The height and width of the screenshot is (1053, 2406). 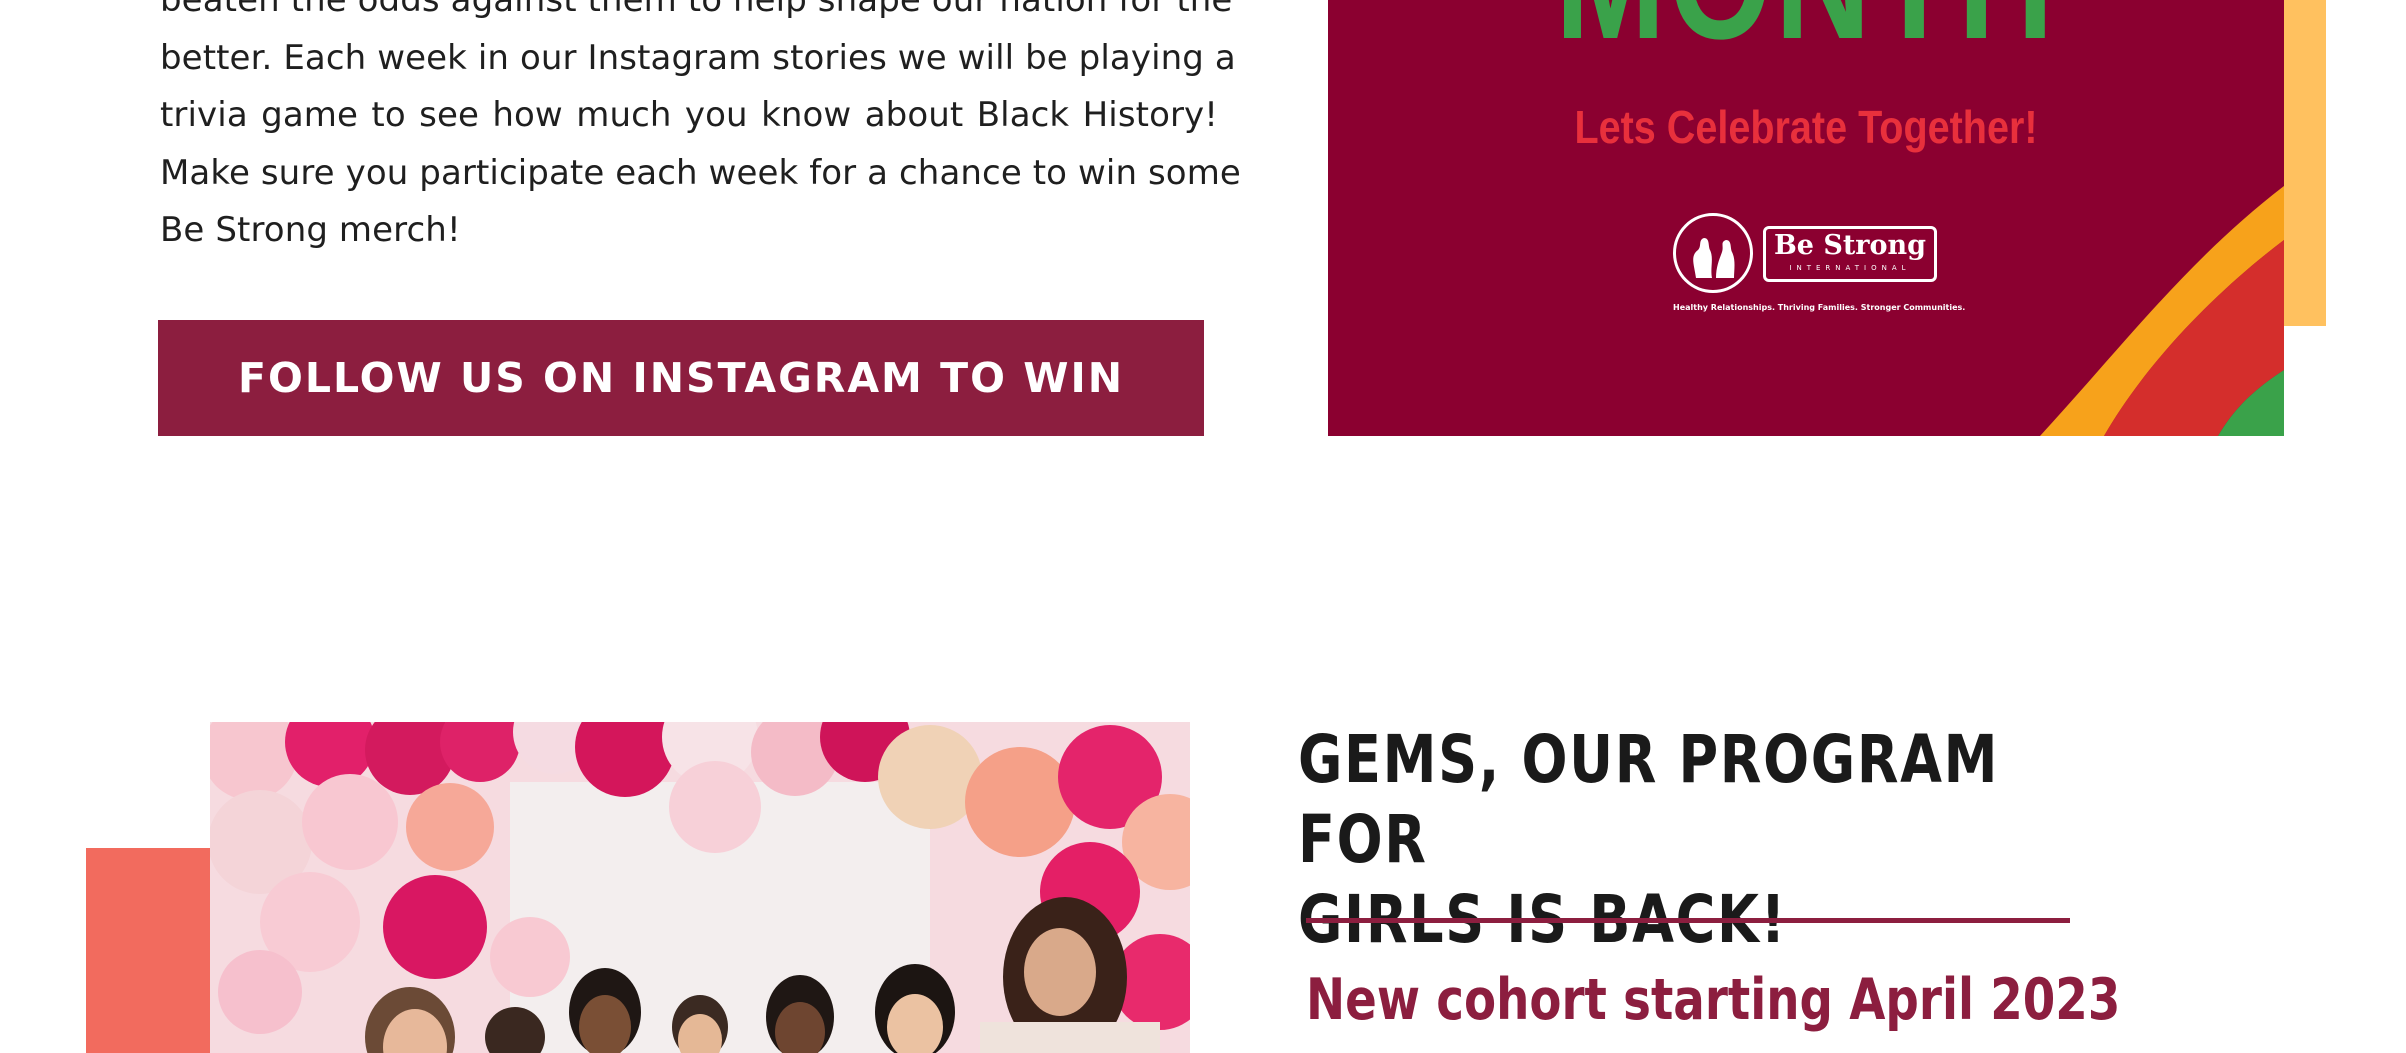 What do you see at coordinates (1713, 1000) in the screenshot?
I see `gems-subtitle: New cohort starting April 2023` at bounding box center [1713, 1000].